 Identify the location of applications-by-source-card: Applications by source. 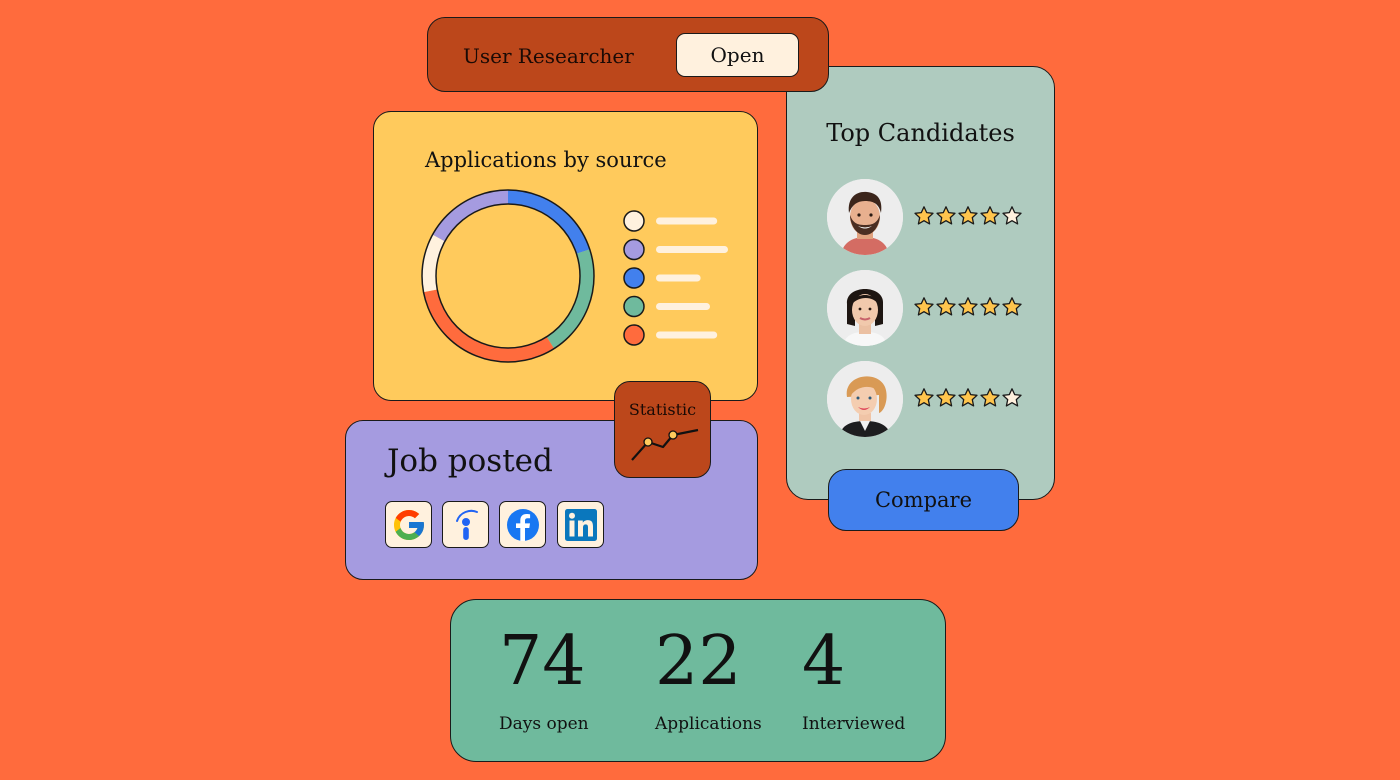
(565, 256).